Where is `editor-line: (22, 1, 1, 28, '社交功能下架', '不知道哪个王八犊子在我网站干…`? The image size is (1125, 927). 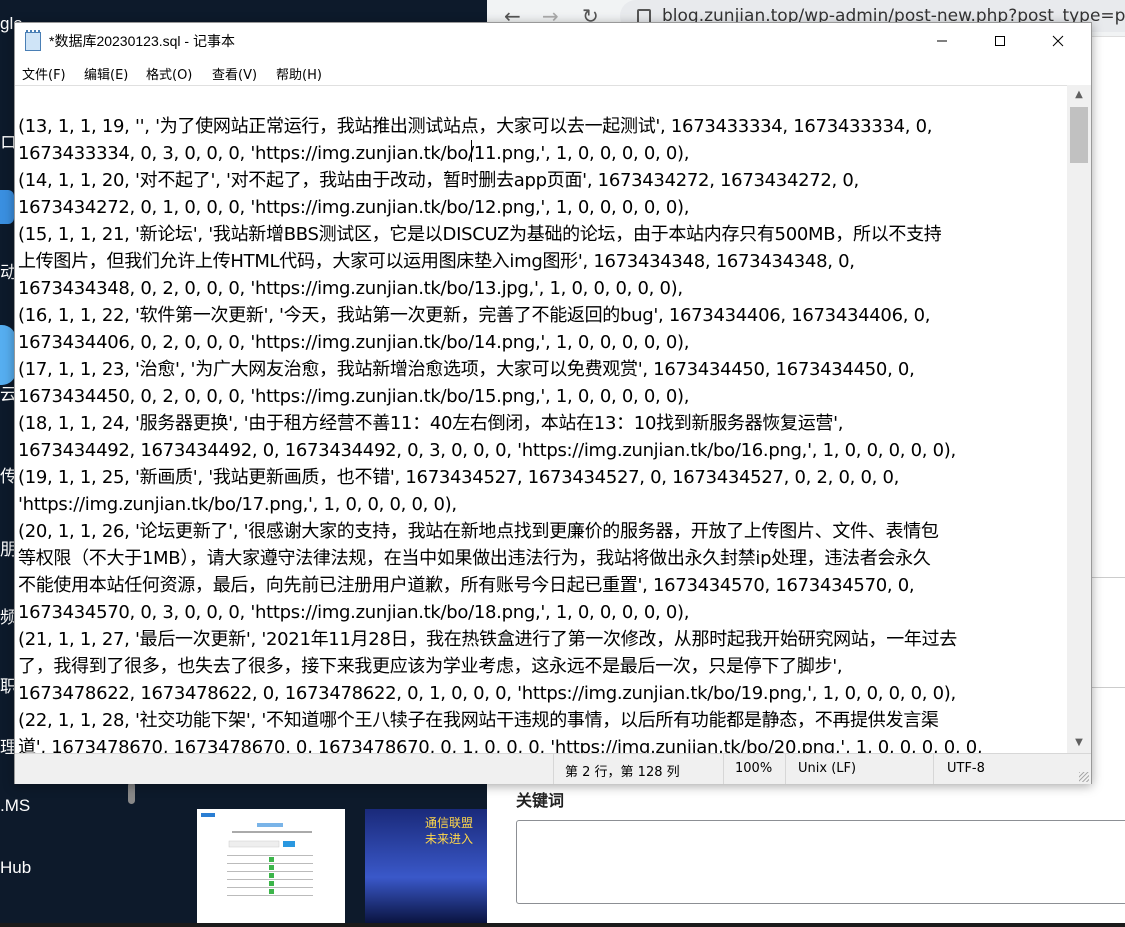 editor-line: (22, 1, 1, 28, '社交功能下架', '不知道哪个王八犊子在我网站干… is located at coordinates (478, 720).